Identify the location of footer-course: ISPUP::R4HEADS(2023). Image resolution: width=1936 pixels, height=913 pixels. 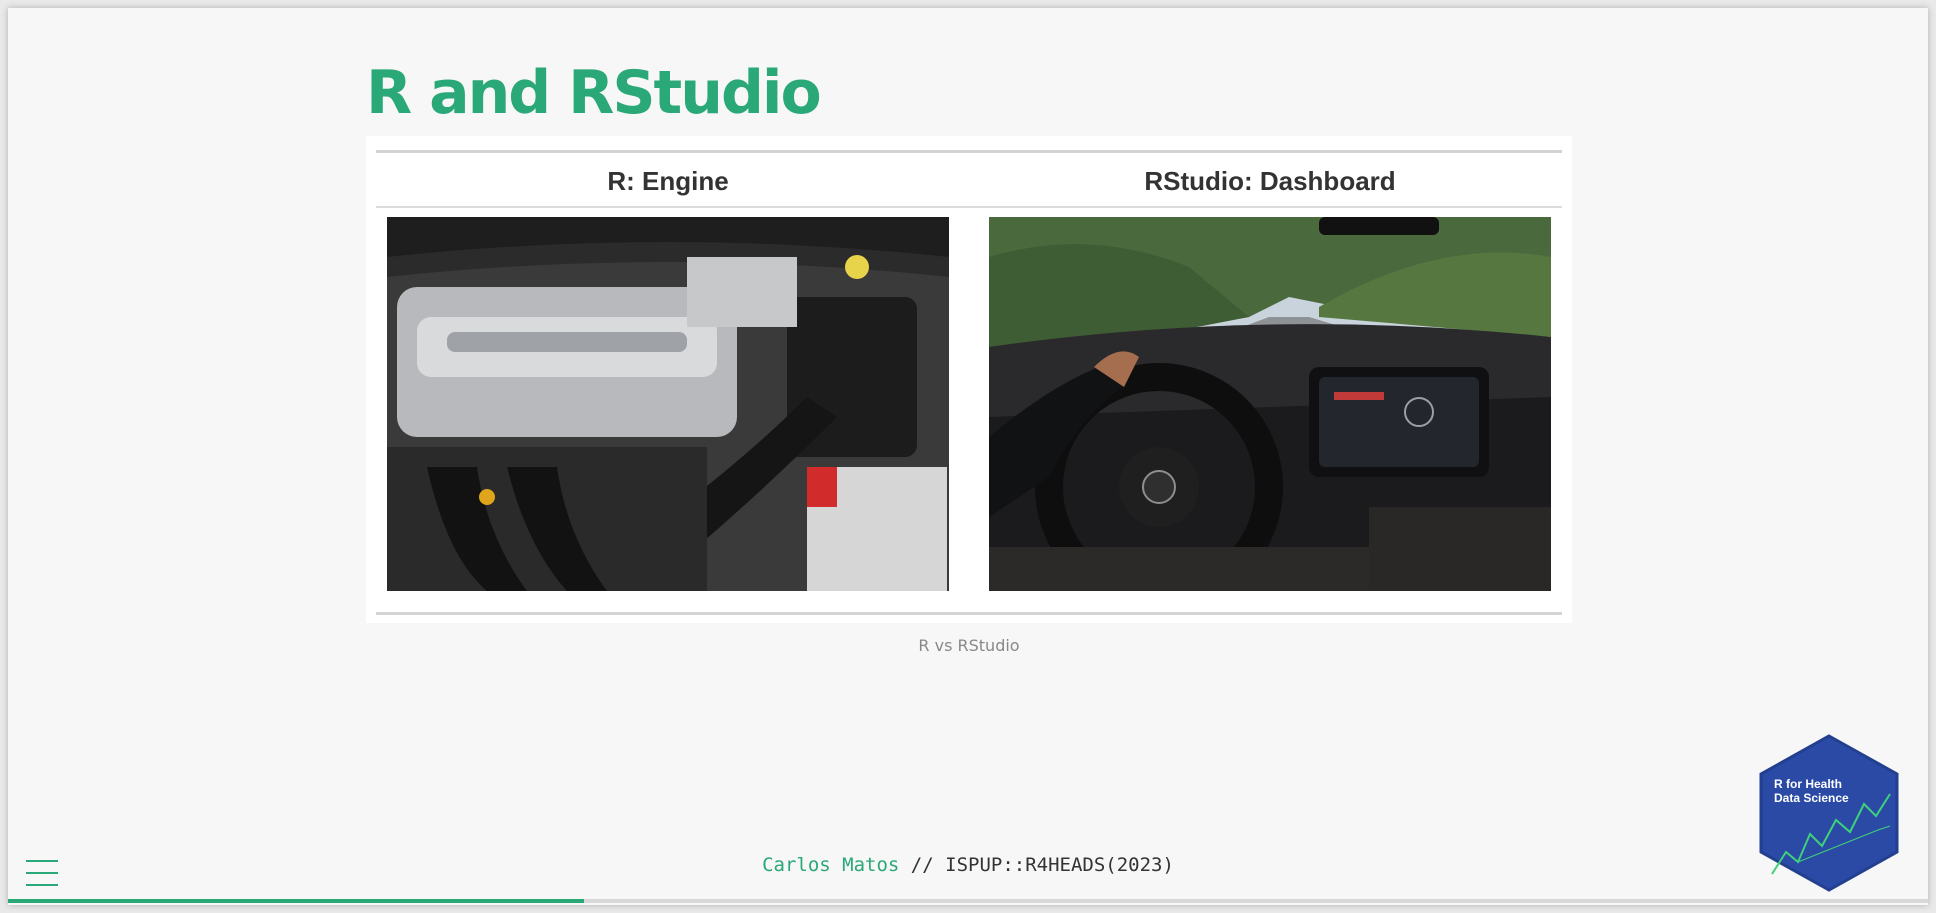
(1059, 865).